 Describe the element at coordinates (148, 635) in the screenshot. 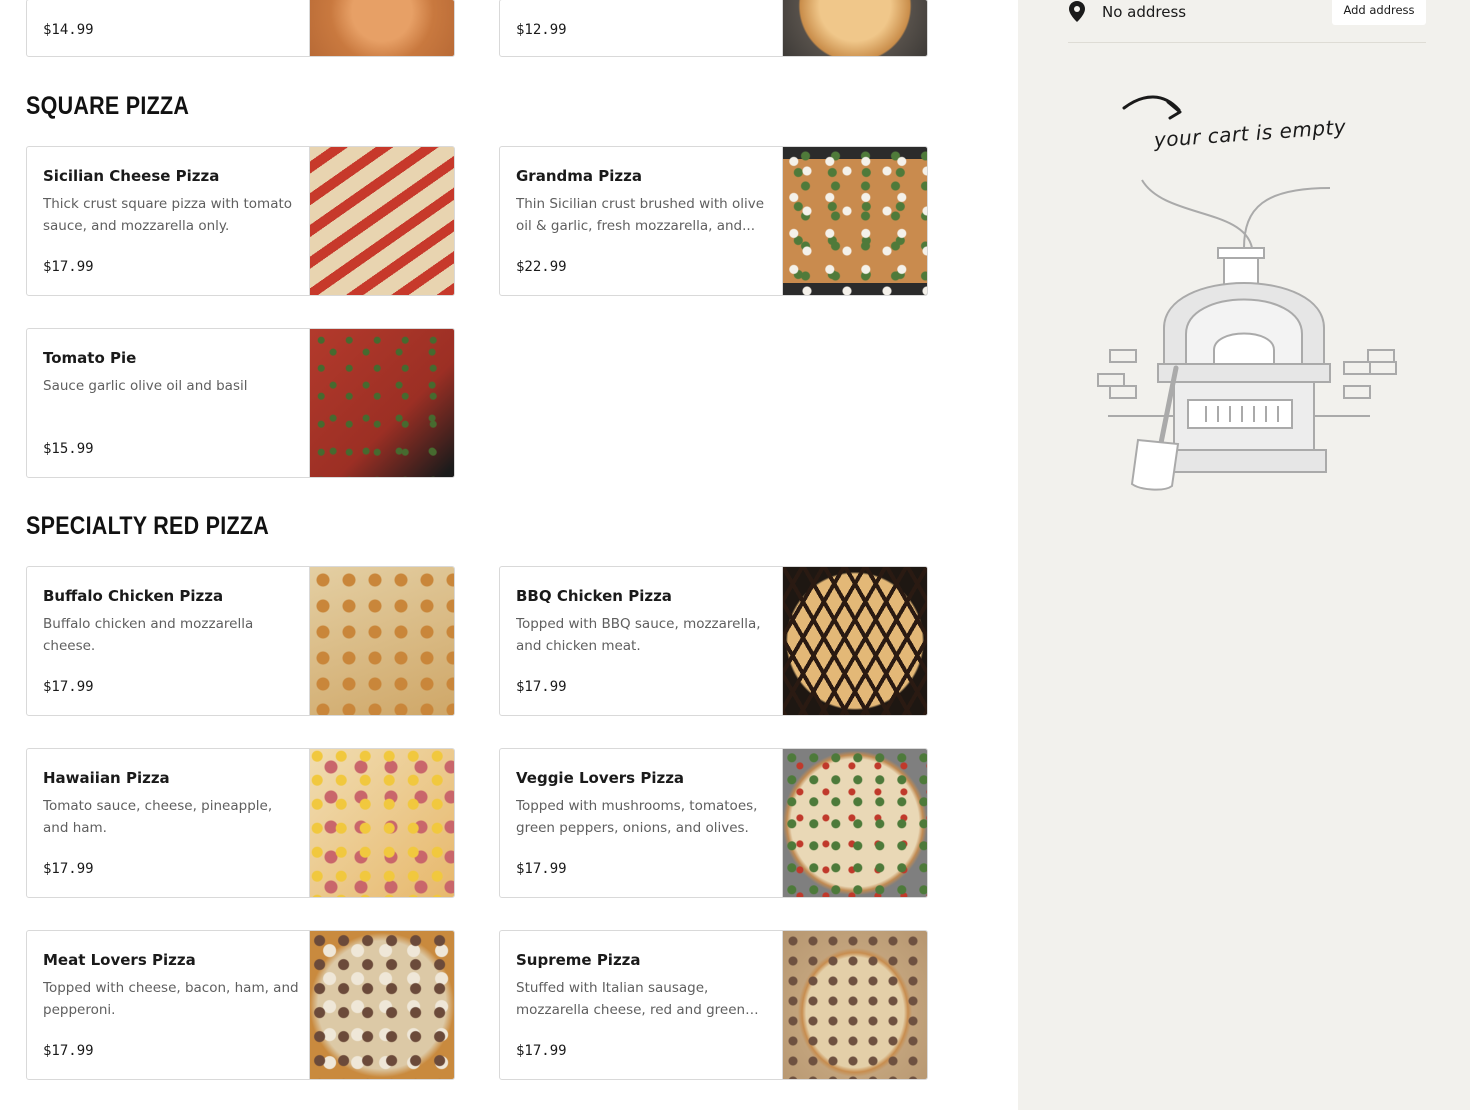

I see `item-description: Buffalo chicken and mozzarella cheese.` at that location.